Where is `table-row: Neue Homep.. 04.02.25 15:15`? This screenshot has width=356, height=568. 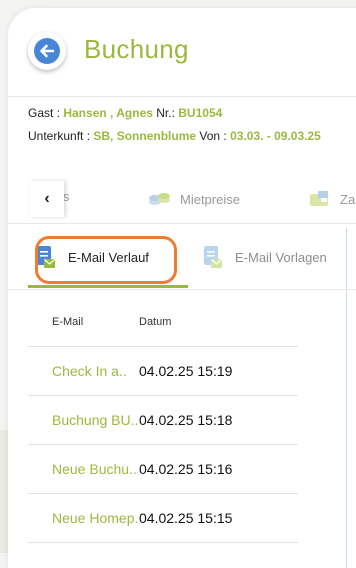
table-row: Neue Homep.. 04.02.25 15:15 is located at coordinates (163, 518).